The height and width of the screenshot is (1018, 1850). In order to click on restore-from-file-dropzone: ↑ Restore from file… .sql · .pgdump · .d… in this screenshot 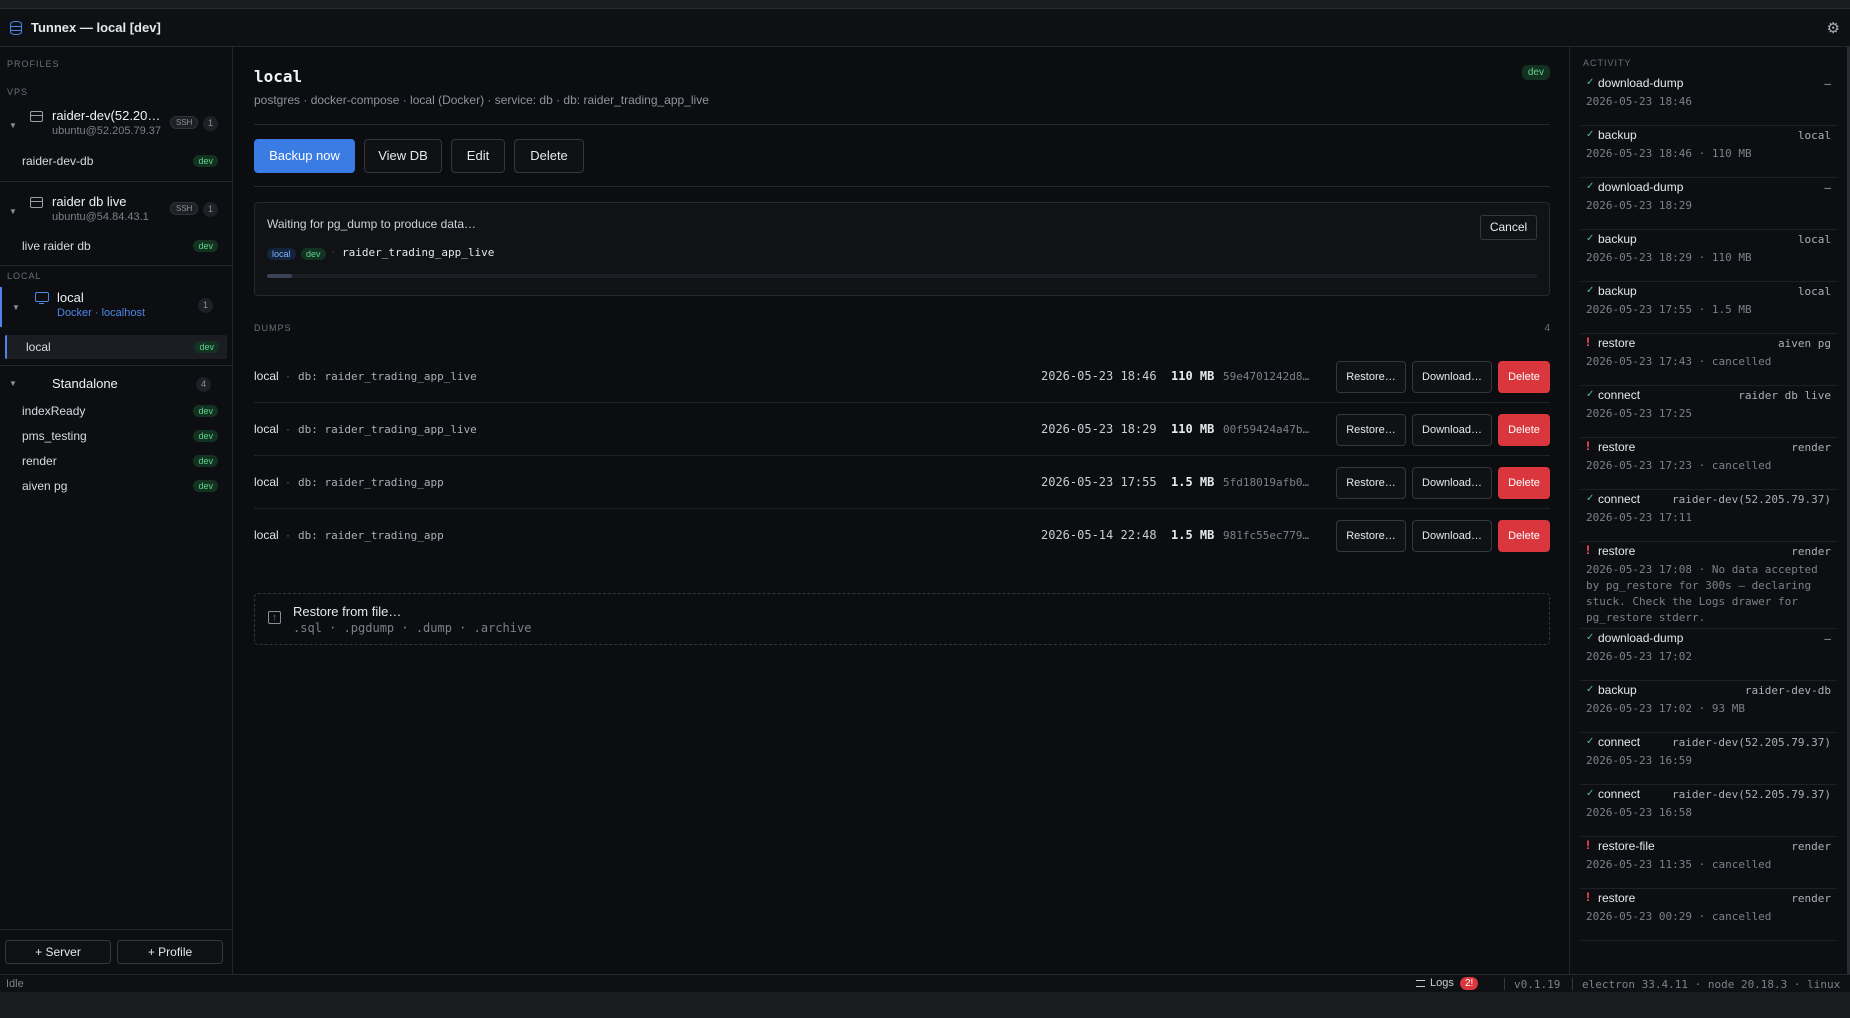, I will do `click(902, 619)`.